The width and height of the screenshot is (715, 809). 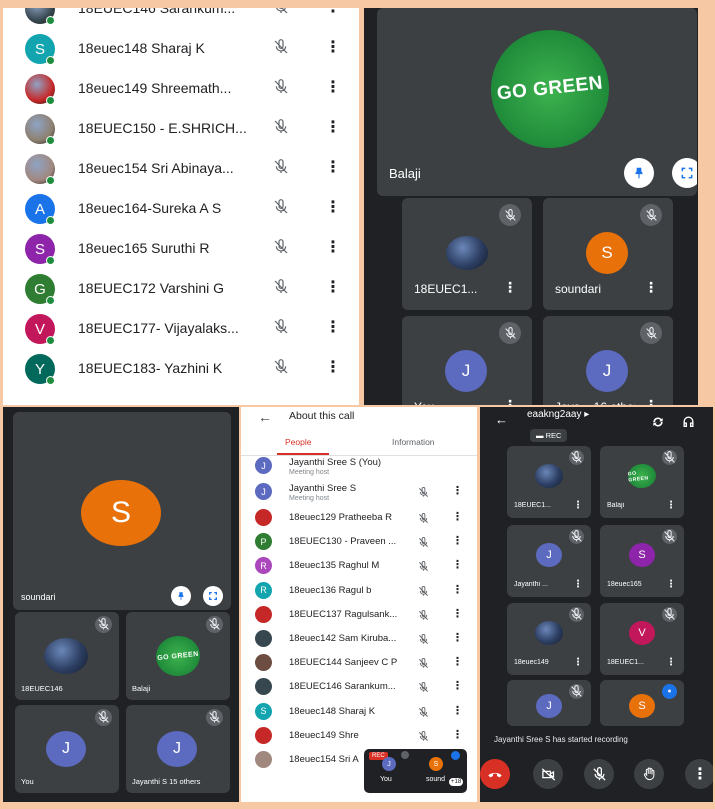 I want to click on main-tile-balaji: GO GREEN Balaji, so click(x=537, y=102).